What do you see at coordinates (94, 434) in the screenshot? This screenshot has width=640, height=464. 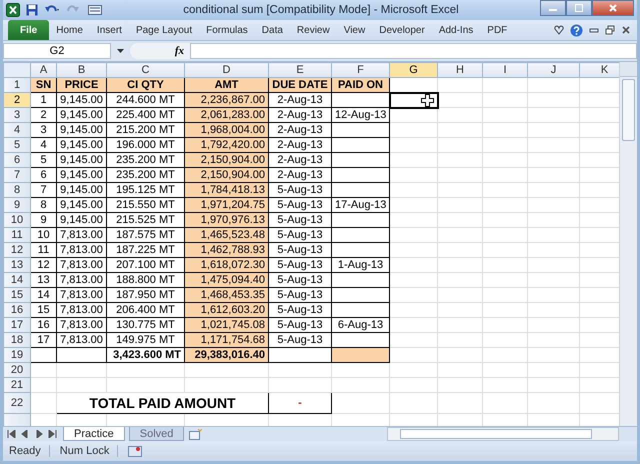 I see `sheet-tab: Practice` at bounding box center [94, 434].